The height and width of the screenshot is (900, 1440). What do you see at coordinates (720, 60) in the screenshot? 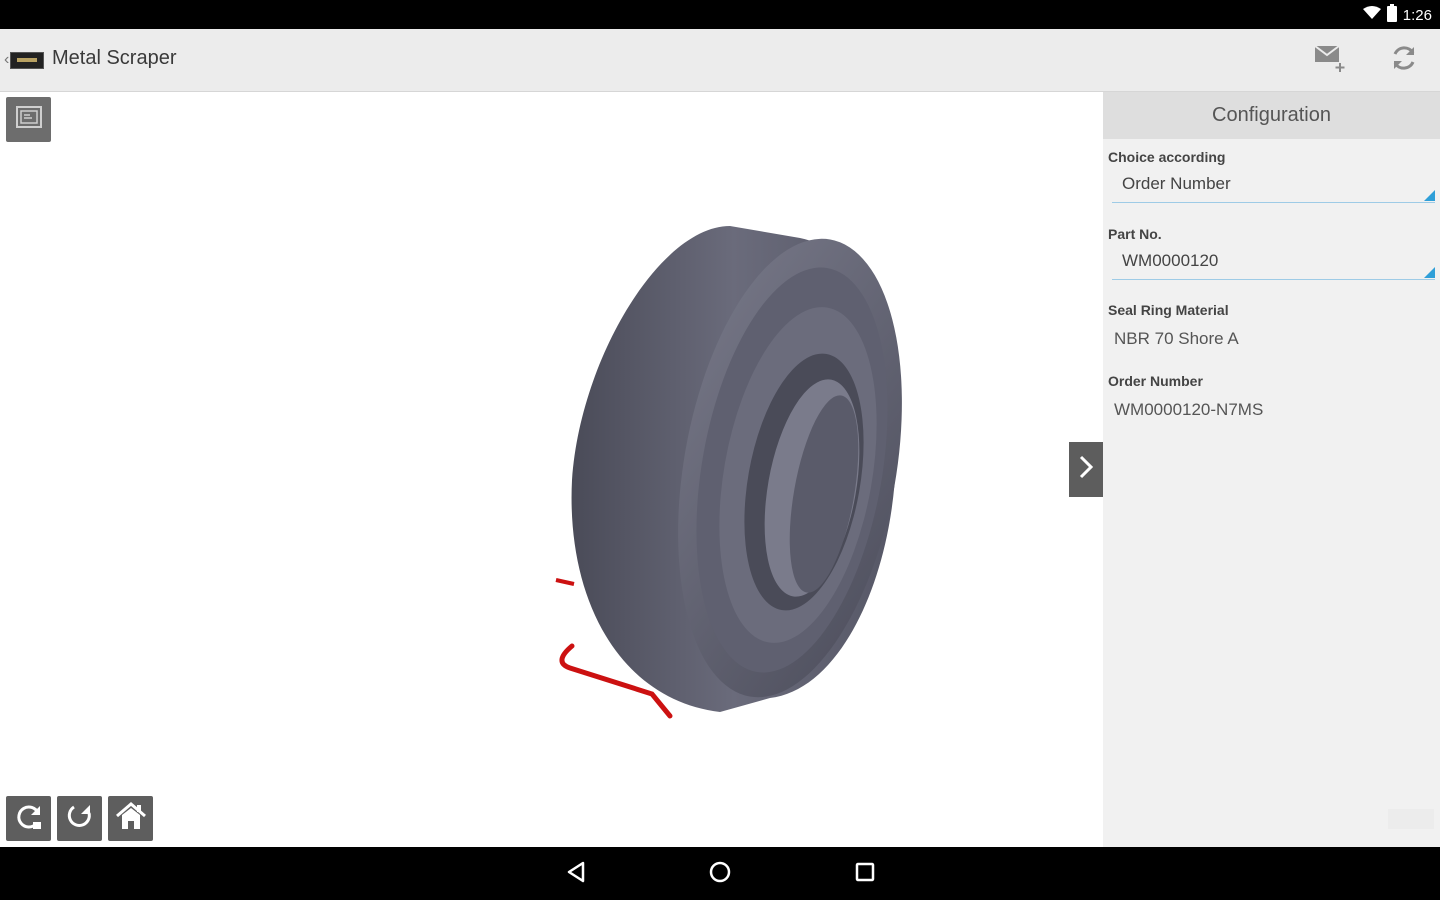
I see `app-bar: ‹ Metal Scraper` at bounding box center [720, 60].